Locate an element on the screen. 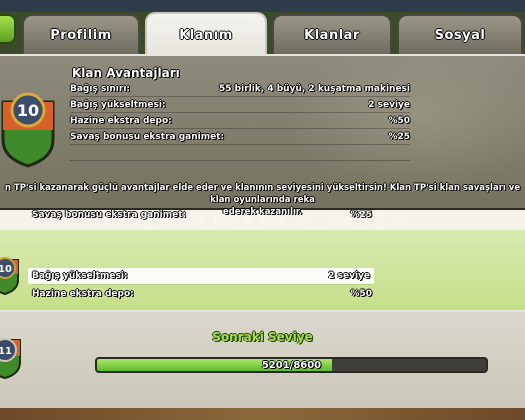 This screenshot has width=525, height=420. clan-xp-progress-bar: 5201/8600 is located at coordinates (291, 365).